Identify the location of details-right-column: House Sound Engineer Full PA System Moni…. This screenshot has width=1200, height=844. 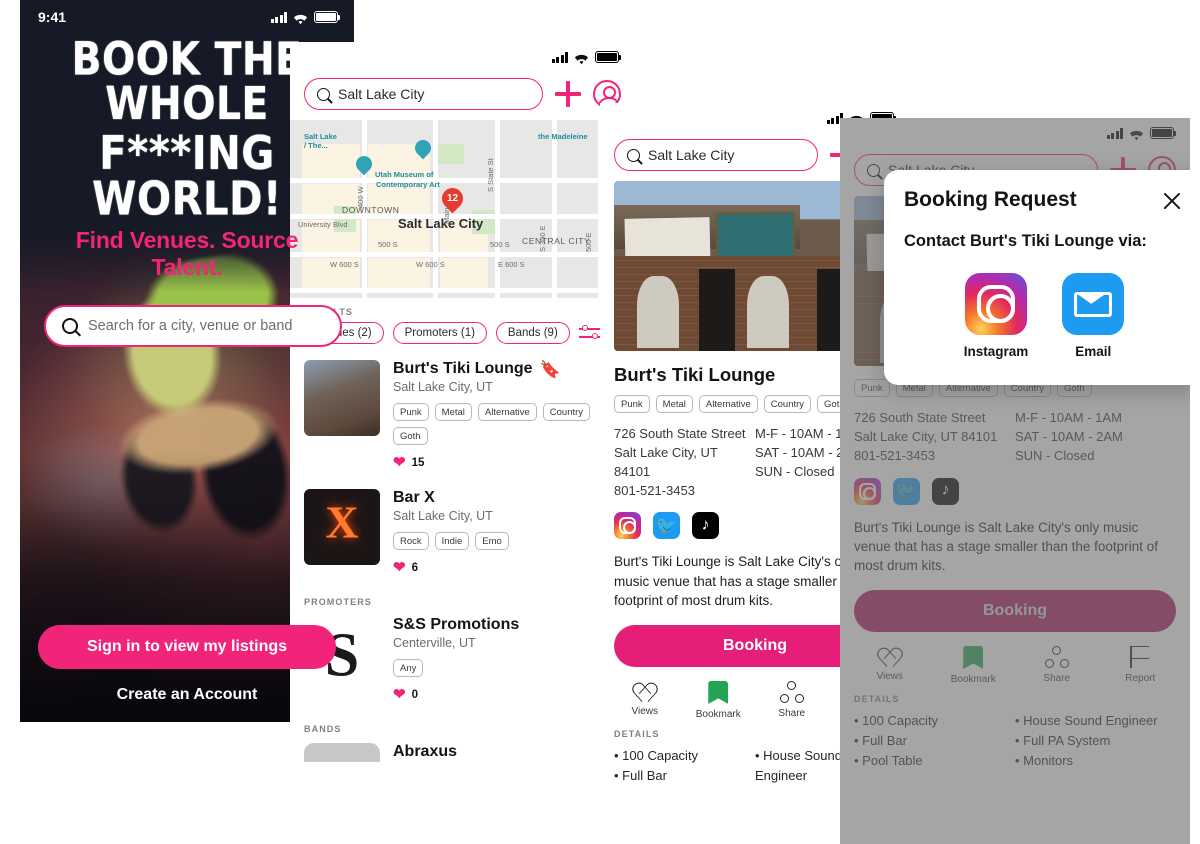
(1095, 741).